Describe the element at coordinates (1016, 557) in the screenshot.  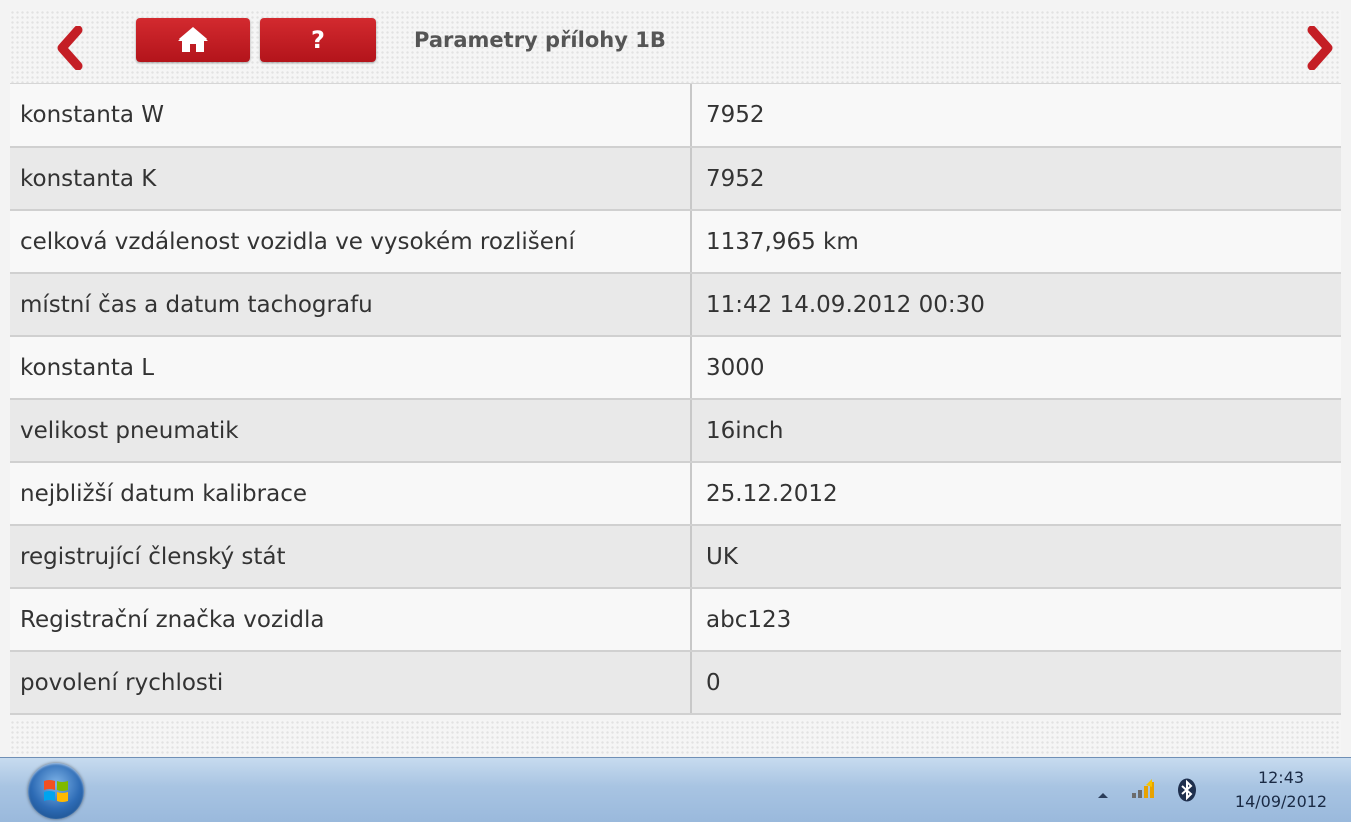
I see `parameter-value: UK` at that location.